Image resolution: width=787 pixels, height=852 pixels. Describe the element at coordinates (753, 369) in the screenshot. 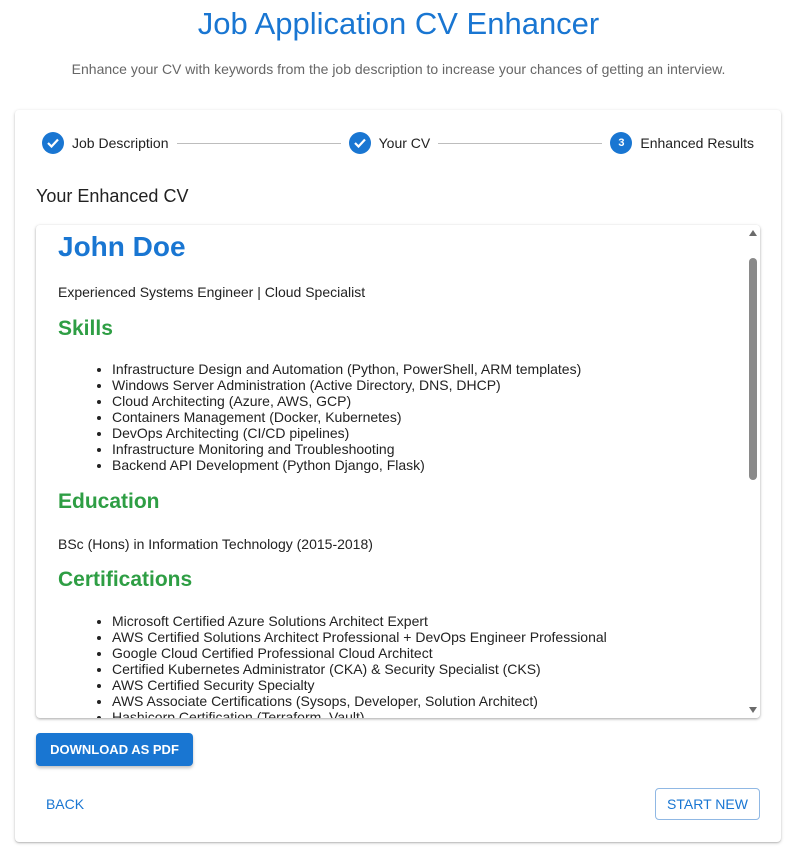

I see `scrollbar-thumb` at that location.